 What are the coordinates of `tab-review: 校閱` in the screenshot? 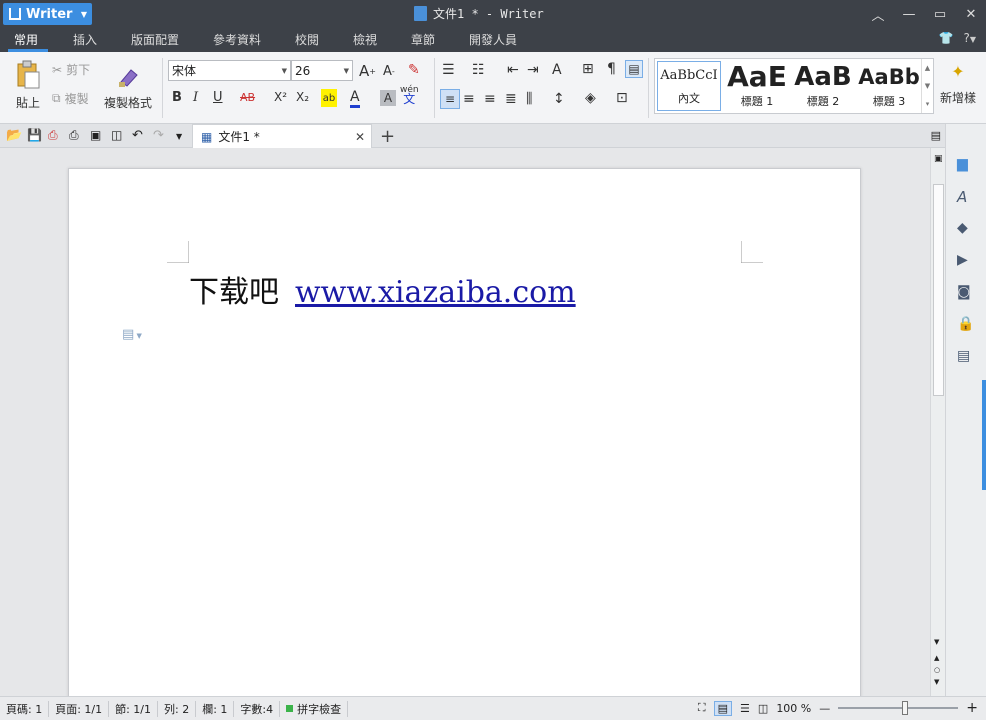 It's located at (307, 39).